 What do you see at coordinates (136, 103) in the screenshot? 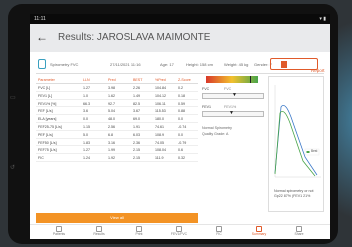
I see `table-cell: 82.5` at bounding box center [136, 103].